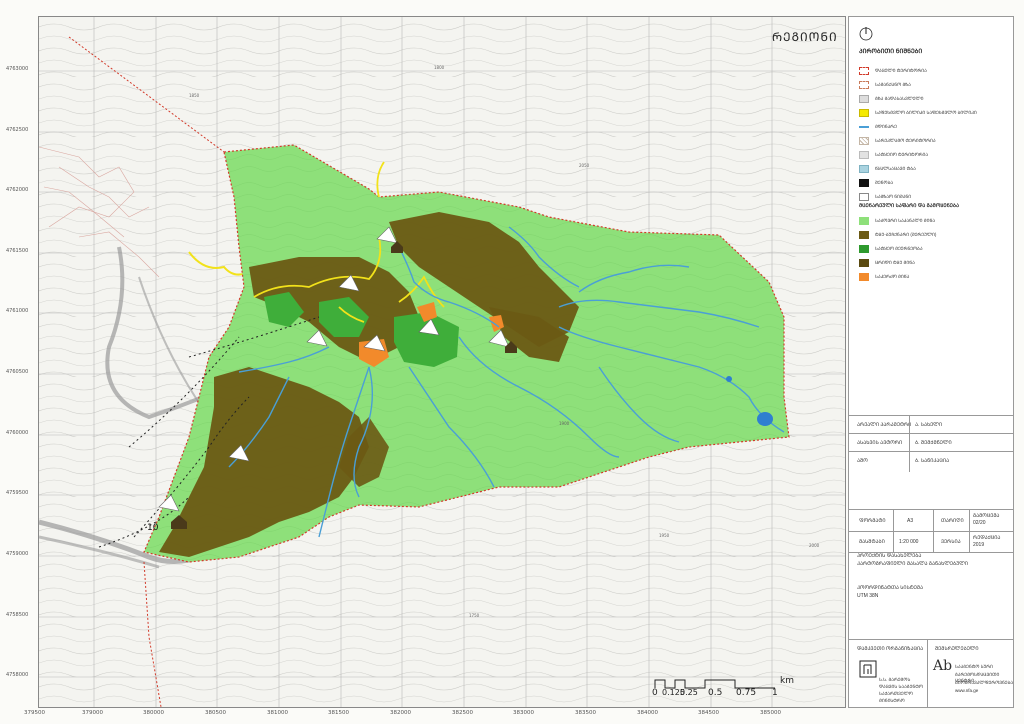 Image resolution: width=1024 pixels, height=724 pixels. Describe the element at coordinates (564, 423) in the screenshot. I see `svg-text: 1900` at that location.